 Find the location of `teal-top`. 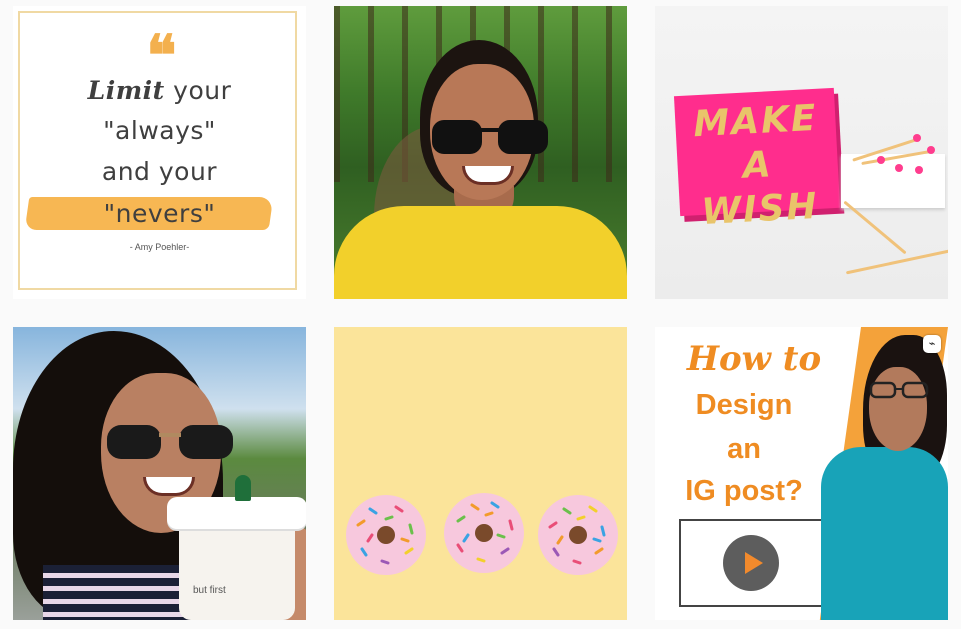

teal-top is located at coordinates (884, 533).